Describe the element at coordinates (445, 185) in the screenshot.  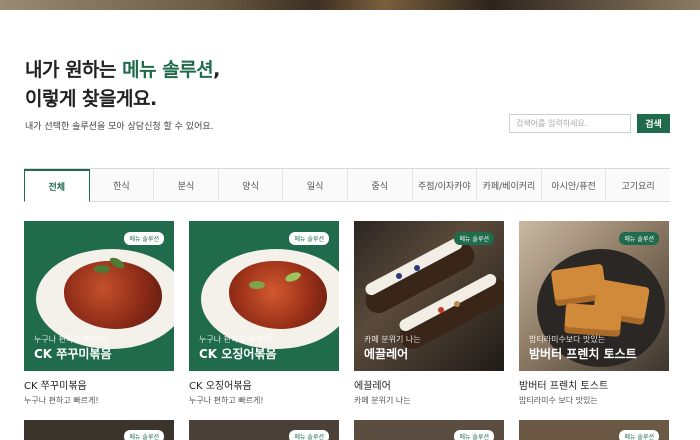
I see `tab-pub: 주점/이자카야` at that location.